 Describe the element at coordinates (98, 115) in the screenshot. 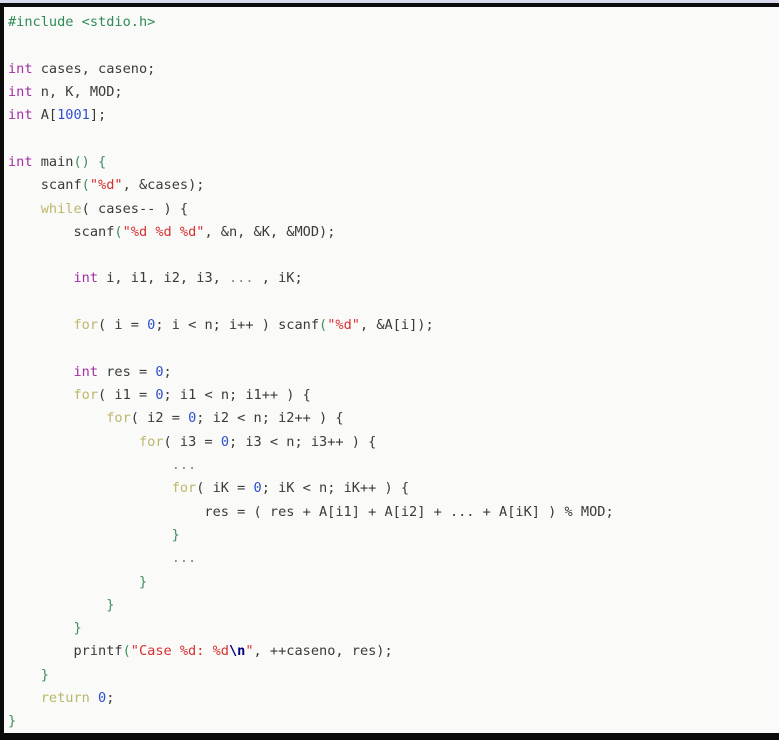

I see `code-line-5-array-close: ];` at that location.